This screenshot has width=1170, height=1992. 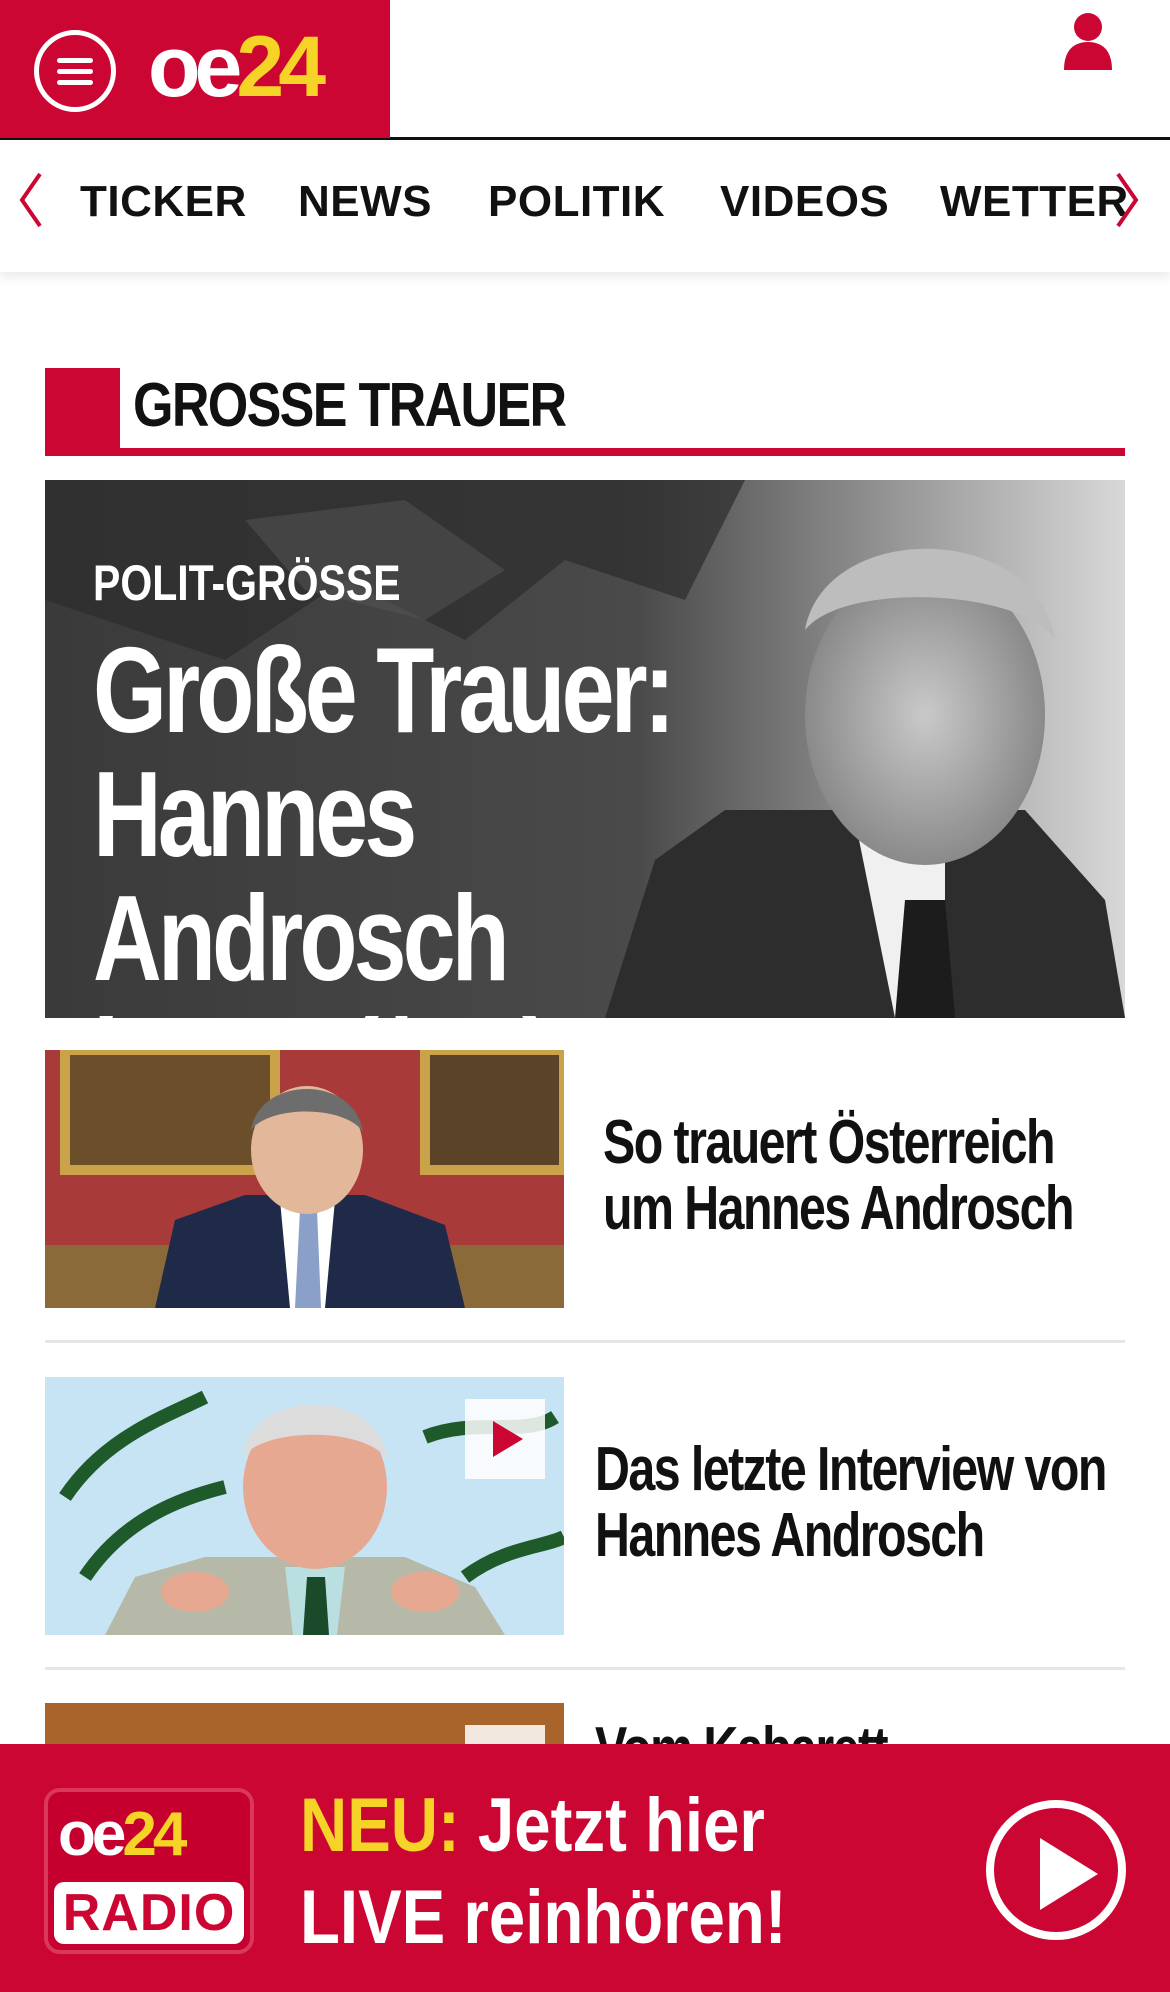 I want to click on logo-block: oe24, so click(x=195, y=69).